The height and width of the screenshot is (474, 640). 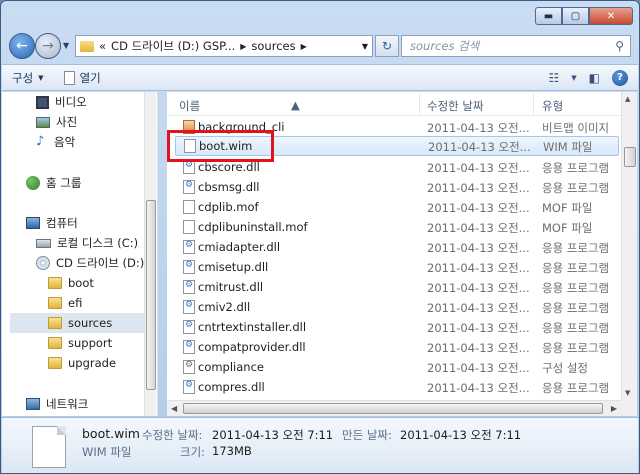 I want to click on file-row: cmitrust.dll 2011-04-13 오전... 응용 프로그램, so click(x=393, y=287).